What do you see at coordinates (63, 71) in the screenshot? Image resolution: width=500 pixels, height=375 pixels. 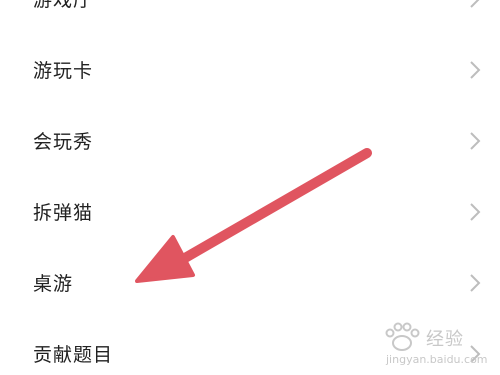 I see `menu-item-label: 游玩卡` at bounding box center [63, 71].